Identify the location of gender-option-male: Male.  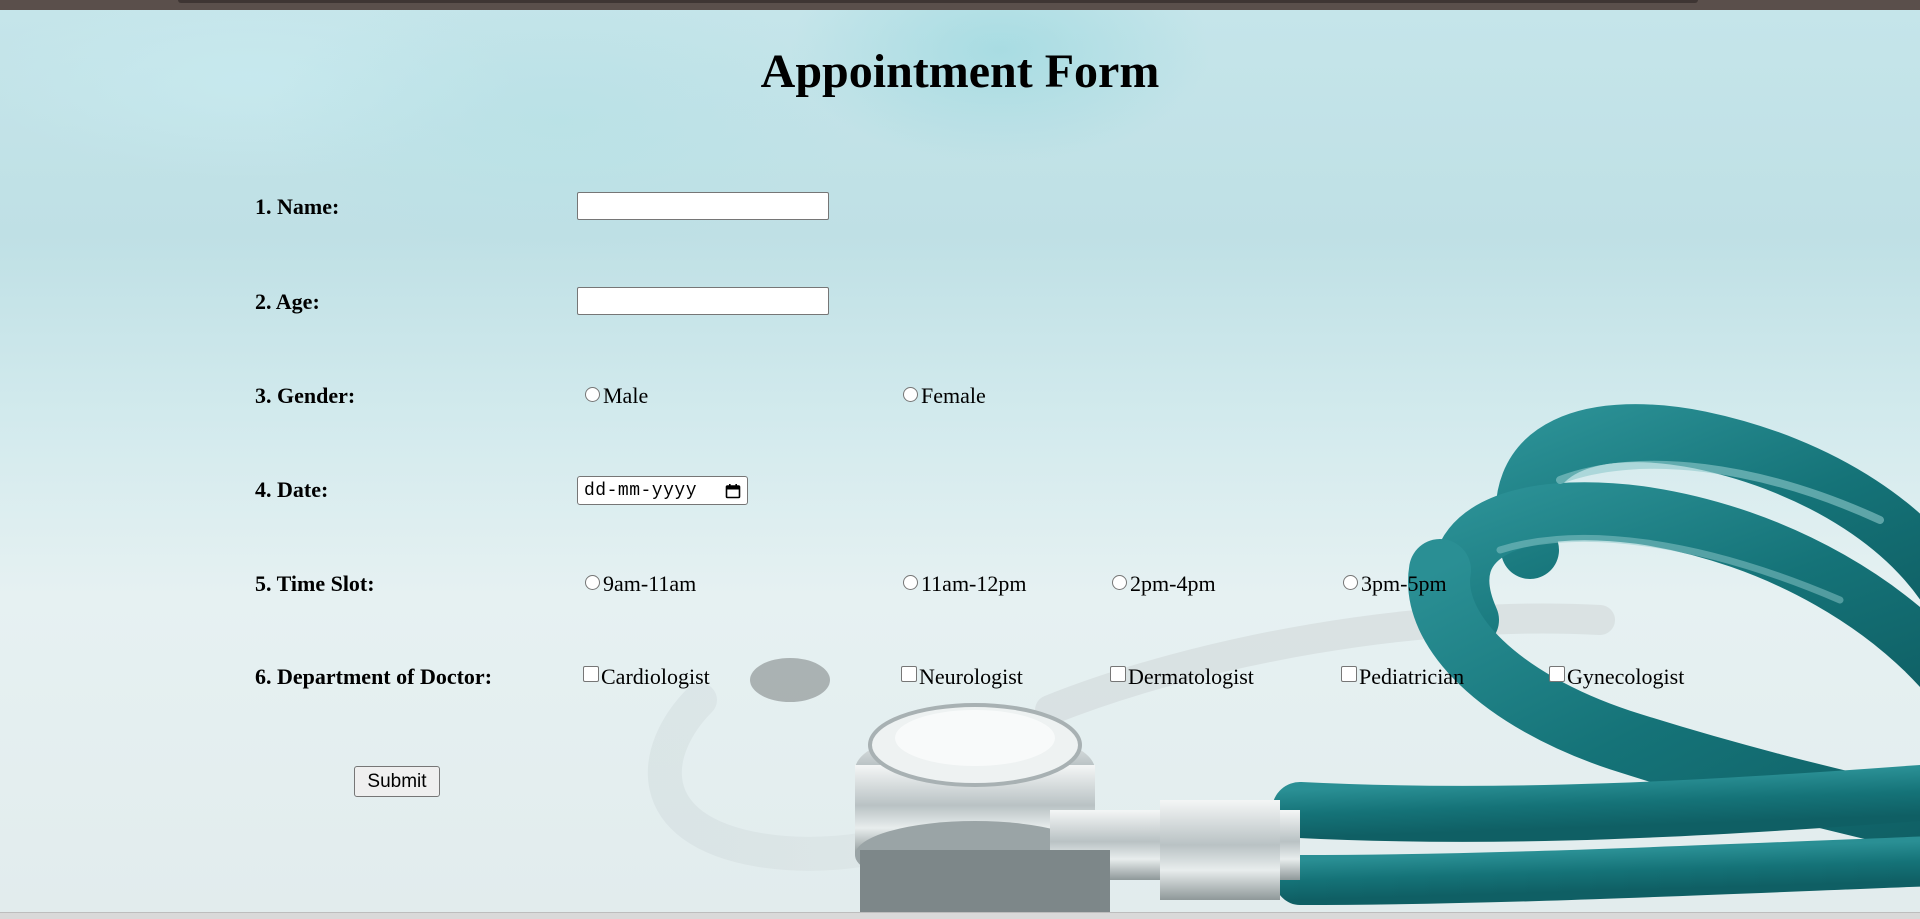
(616, 396).